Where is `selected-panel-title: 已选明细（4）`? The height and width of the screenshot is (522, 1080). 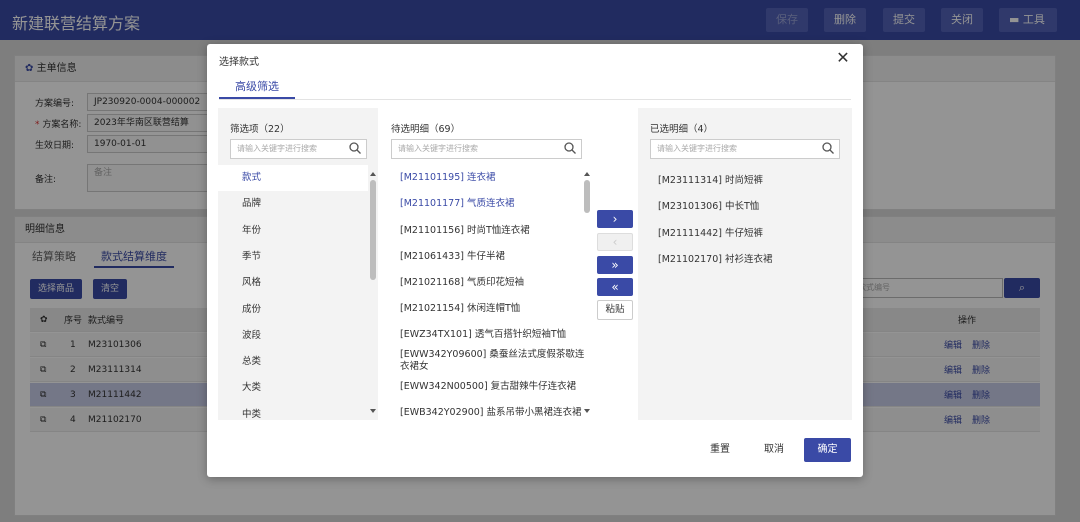
selected-panel-title: 已选明细（4） is located at coordinates (682, 129).